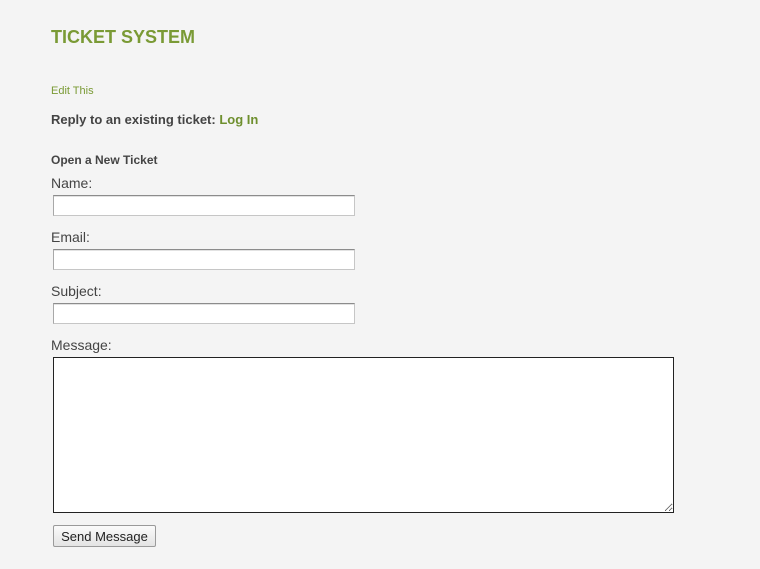  What do you see at coordinates (72, 91) in the screenshot?
I see `edit-this-link: Edit This` at bounding box center [72, 91].